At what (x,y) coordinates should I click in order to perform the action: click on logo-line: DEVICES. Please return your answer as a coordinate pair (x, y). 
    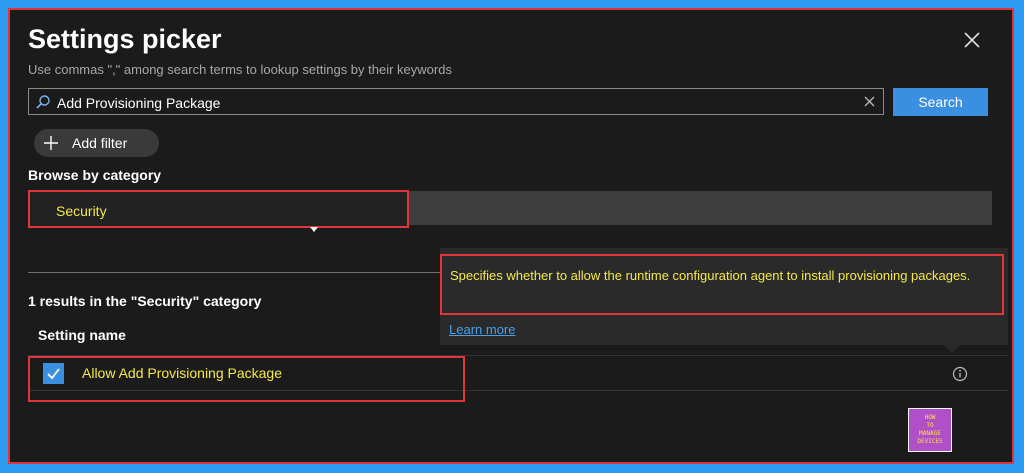
    Looking at the image, I should click on (930, 441).